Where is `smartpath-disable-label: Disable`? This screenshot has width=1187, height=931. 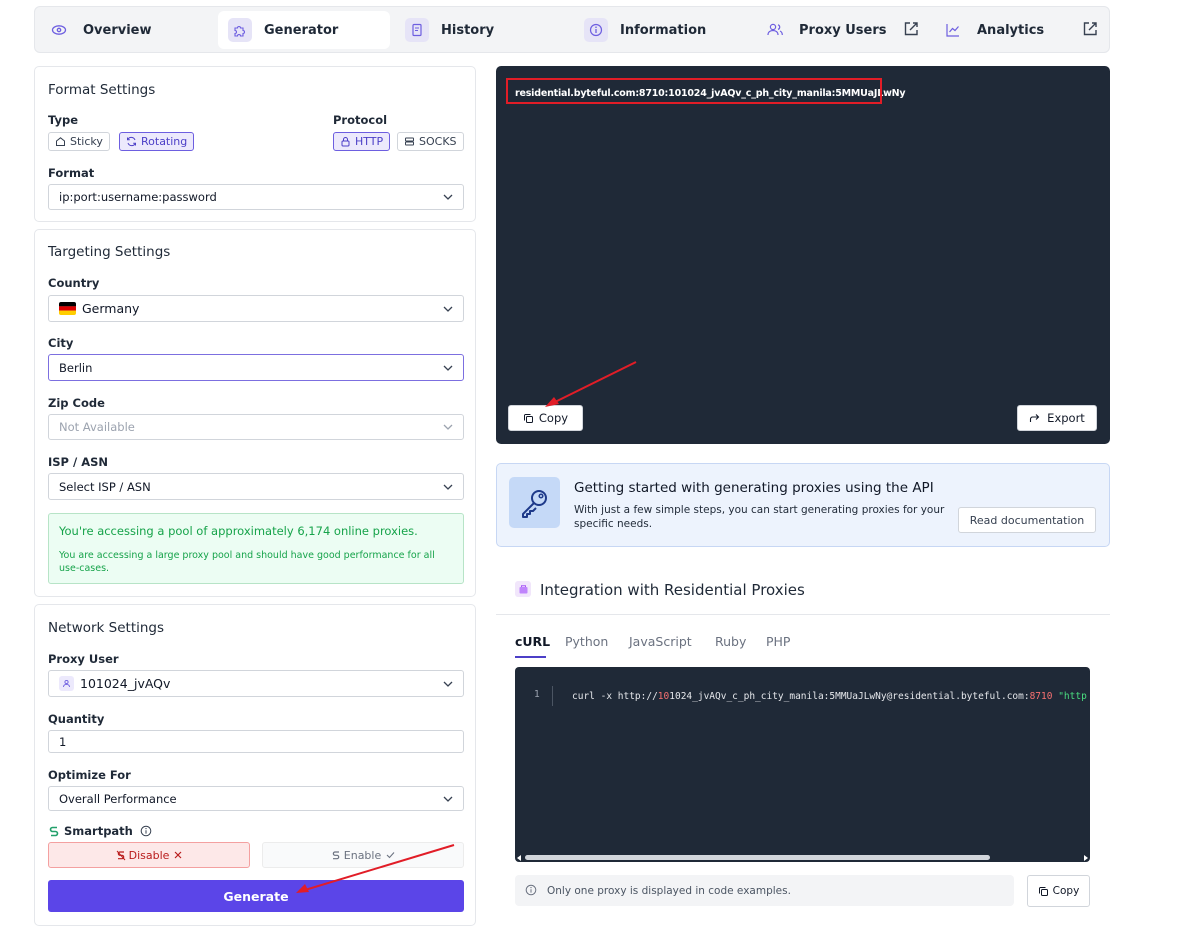 smartpath-disable-label: Disable is located at coordinates (149, 855).